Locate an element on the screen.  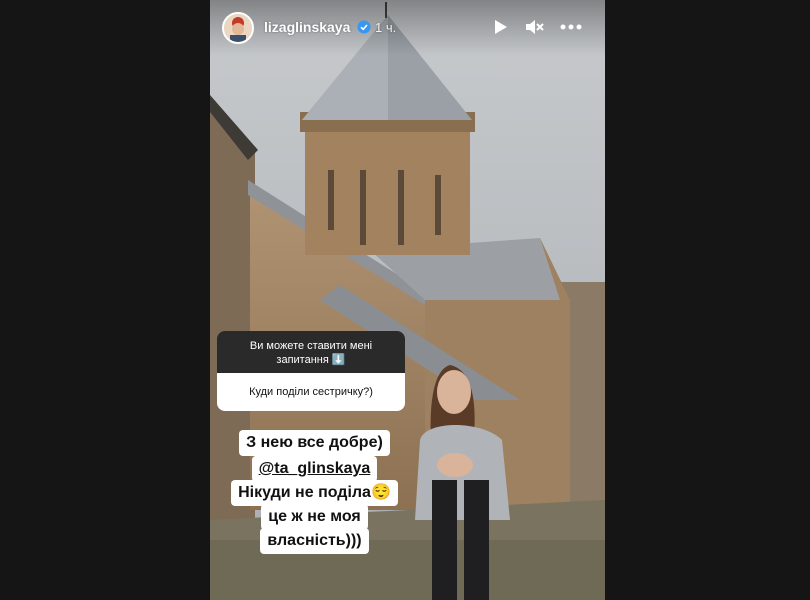
answer-line: З нею все добре) is located at coordinates (314, 443).